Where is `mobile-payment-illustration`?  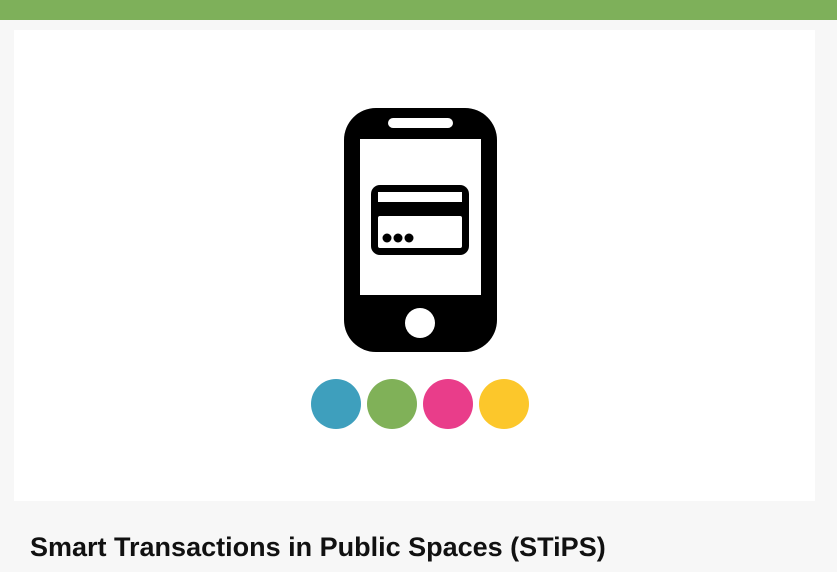 mobile-payment-illustration is located at coordinates (420, 268).